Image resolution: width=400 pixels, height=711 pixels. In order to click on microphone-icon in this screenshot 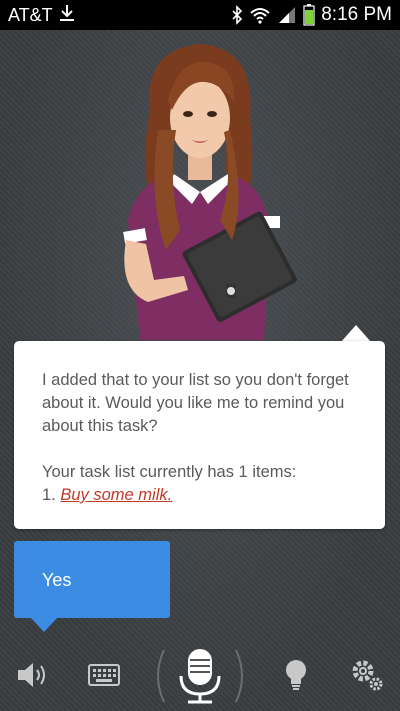, I will do `click(200, 676)`.